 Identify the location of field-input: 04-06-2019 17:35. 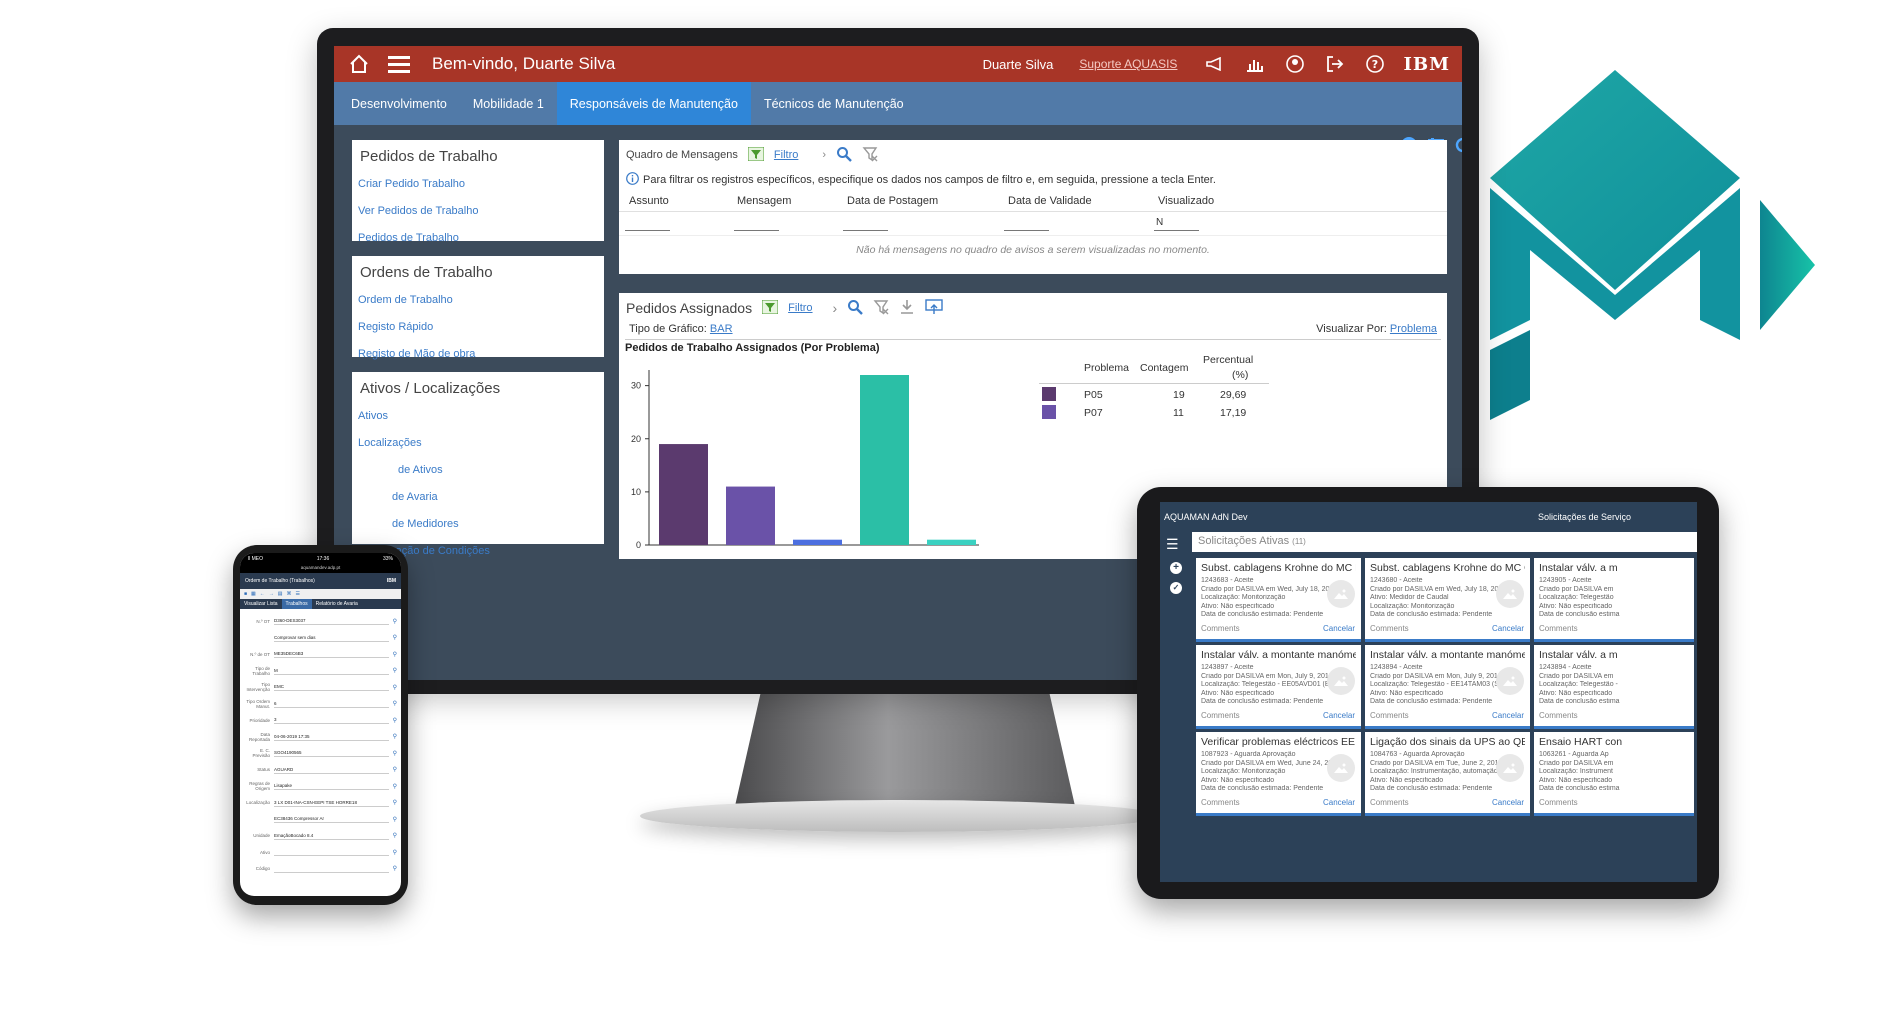
(331, 737).